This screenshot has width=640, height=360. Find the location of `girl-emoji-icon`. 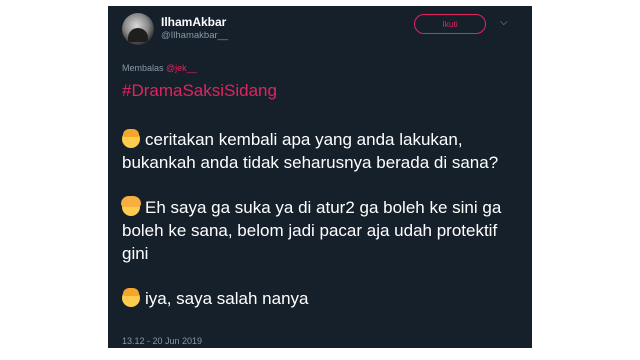

girl-emoji-icon is located at coordinates (131, 206).